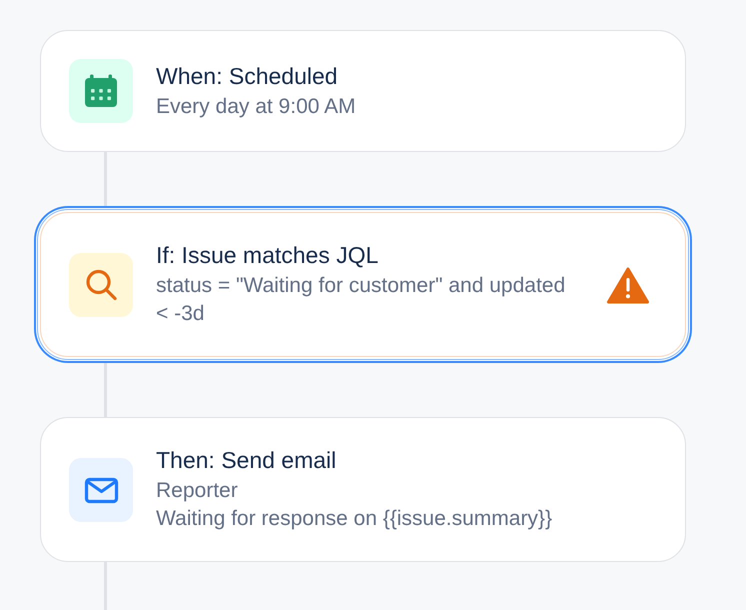 The height and width of the screenshot is (610, 746). I want to click on step-detail: Waiting for response on {{issue.summary}}, so click(355, 519).